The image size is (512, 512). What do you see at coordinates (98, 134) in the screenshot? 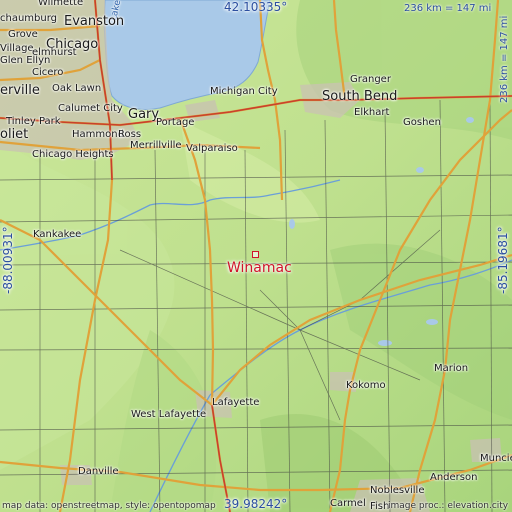
I see `place-label-hammond: Hammond` at bounding box center [98, 134].